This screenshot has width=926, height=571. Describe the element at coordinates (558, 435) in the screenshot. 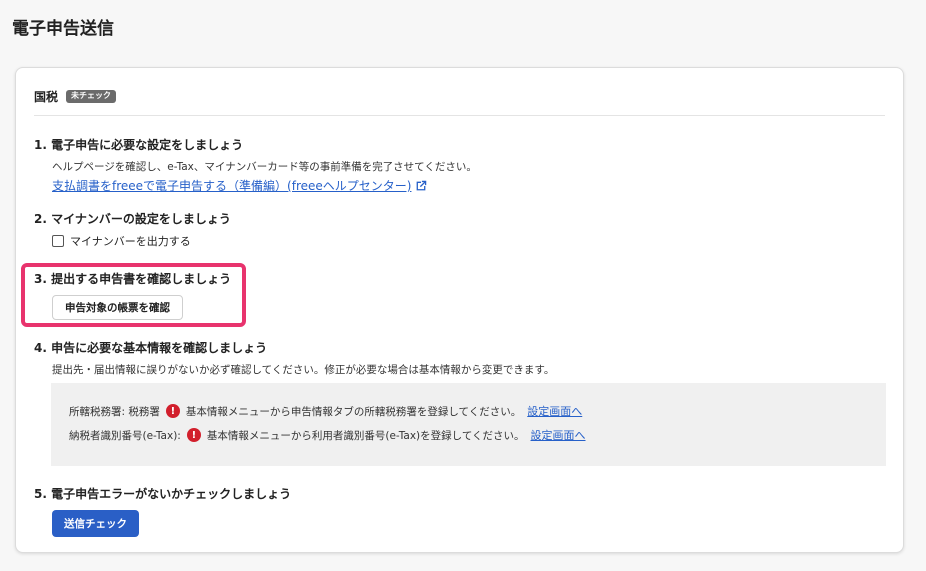

I see `taxpayer-id-settings-link: 設定画面へ` at that location.